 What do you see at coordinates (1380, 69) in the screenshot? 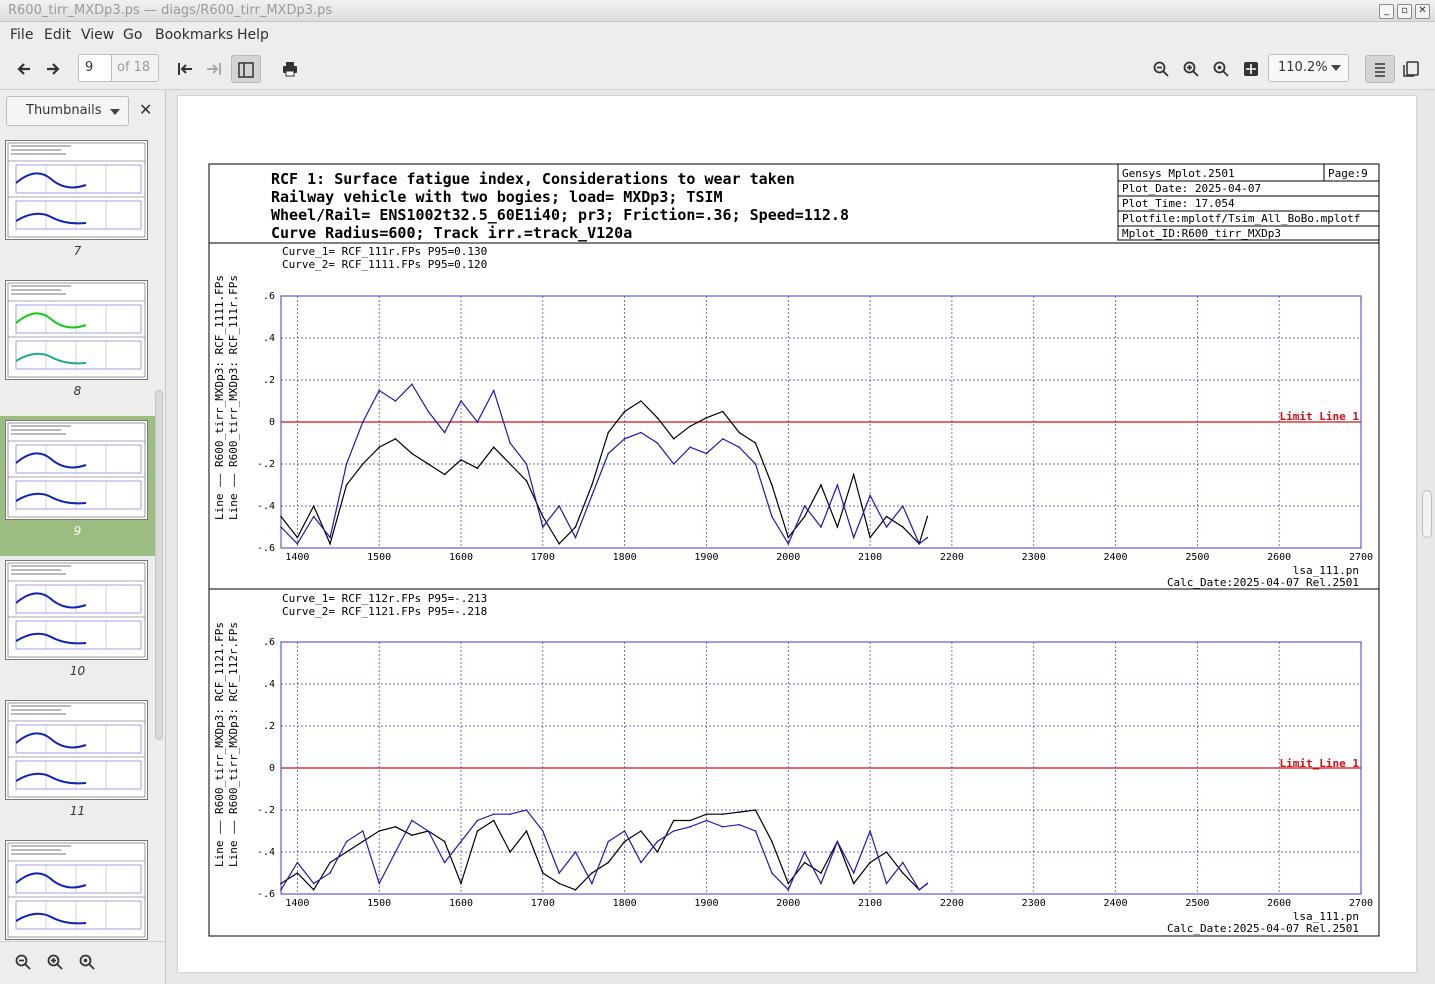
I see `continuous-view-icon` at bounding box center [1380, 69].